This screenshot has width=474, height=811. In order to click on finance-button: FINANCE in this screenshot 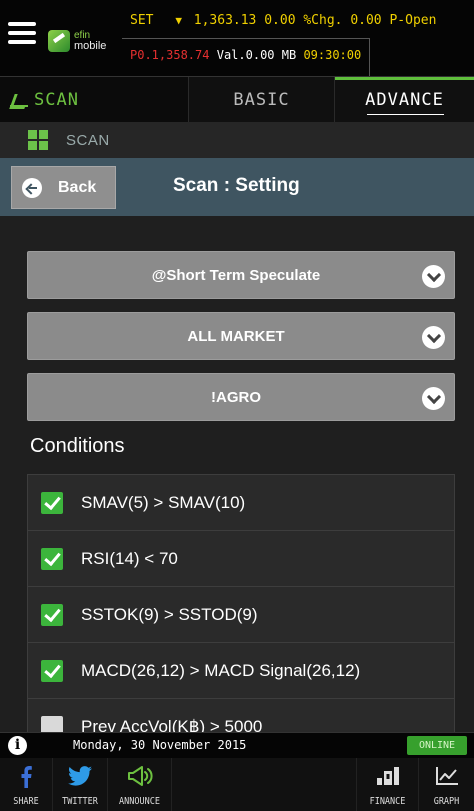, I will do `click(388, 784)`.